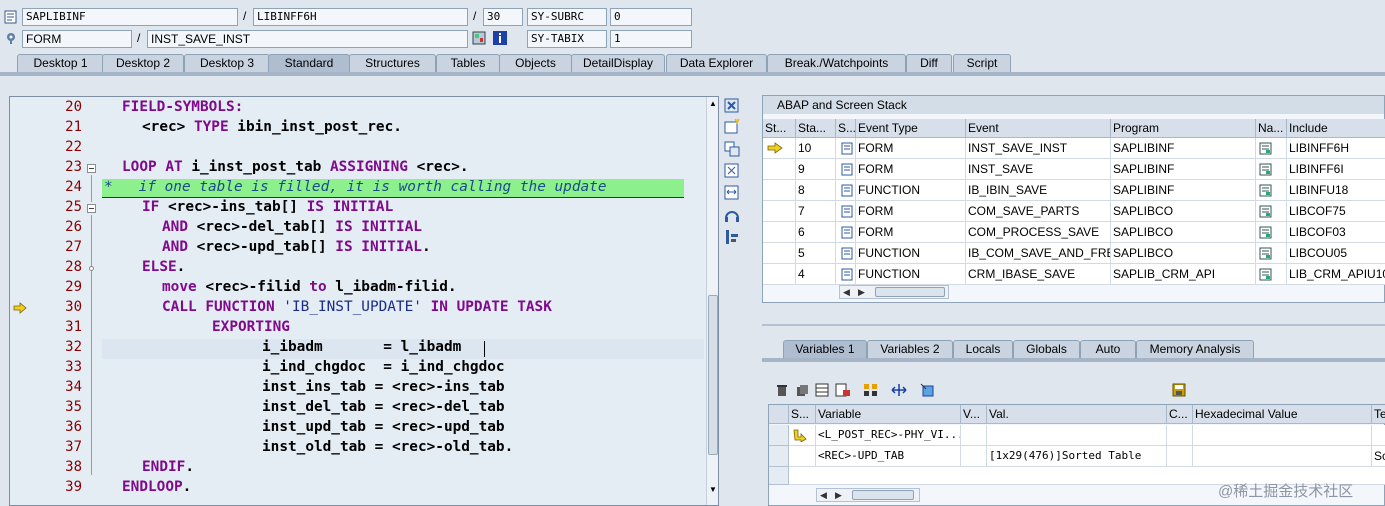 This screenshot has width=1385, height=506. Describe the element at coordinates (360, 17) in the screenshot. I see `include-field: LIBINFF6H` at that location.